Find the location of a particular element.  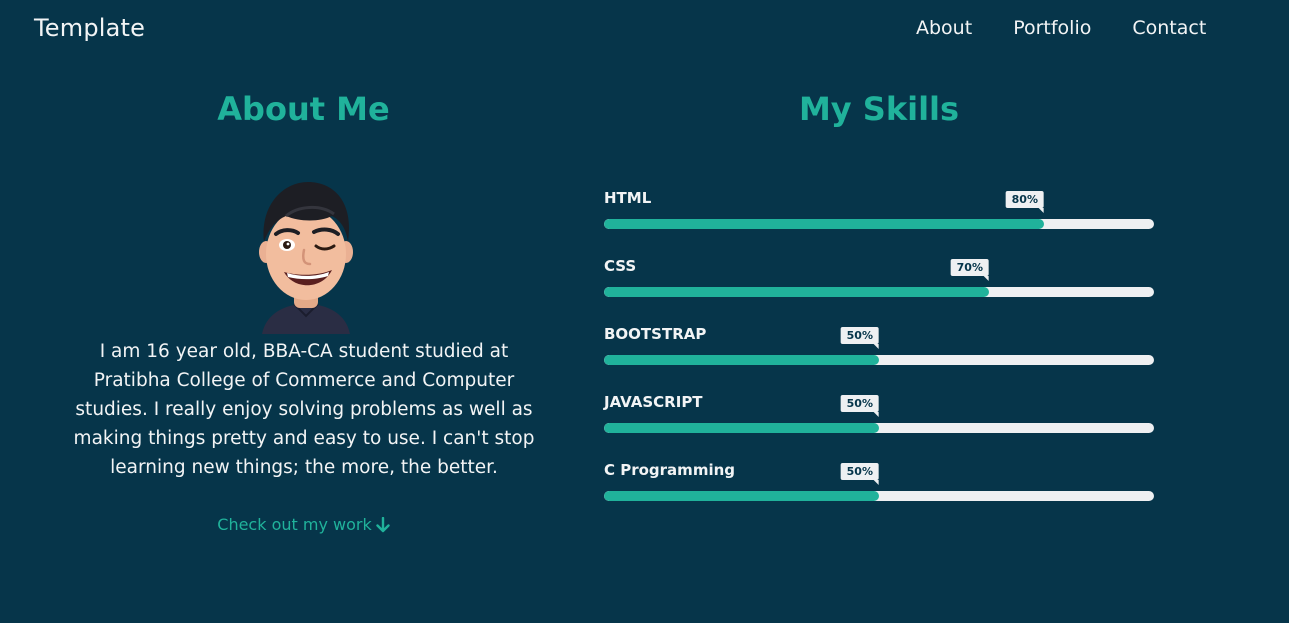

skill-name: JAVASCRIPT is located at coordinates (653, 402).